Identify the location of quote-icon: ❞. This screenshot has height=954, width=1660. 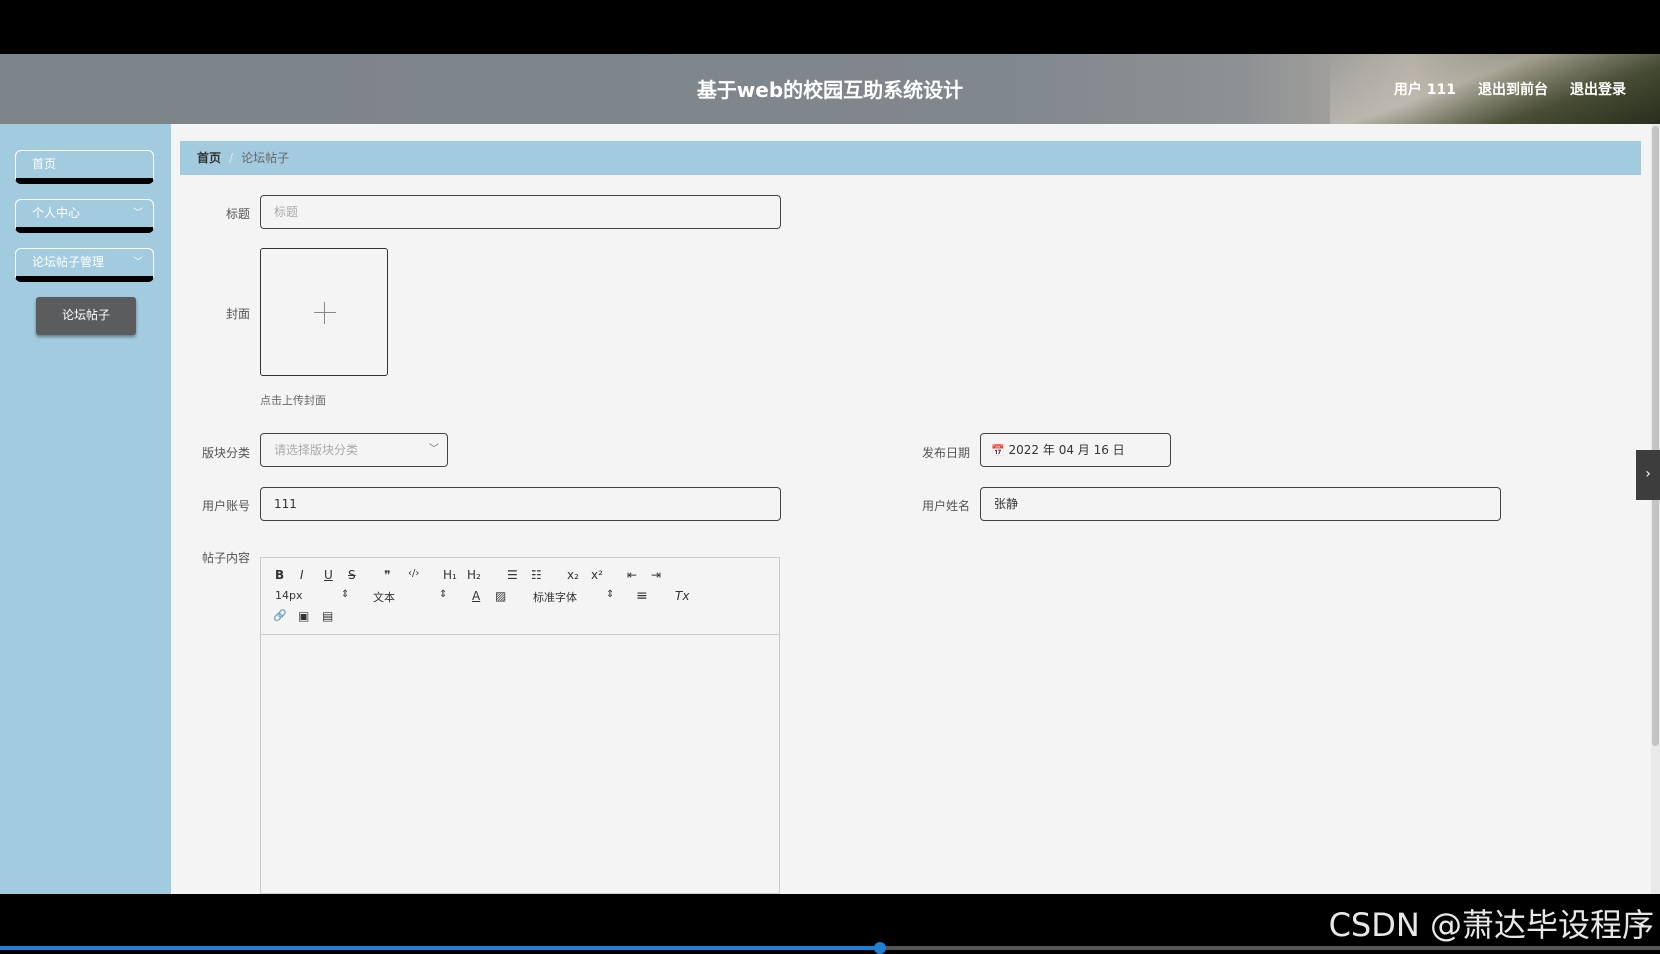
(387, 575).